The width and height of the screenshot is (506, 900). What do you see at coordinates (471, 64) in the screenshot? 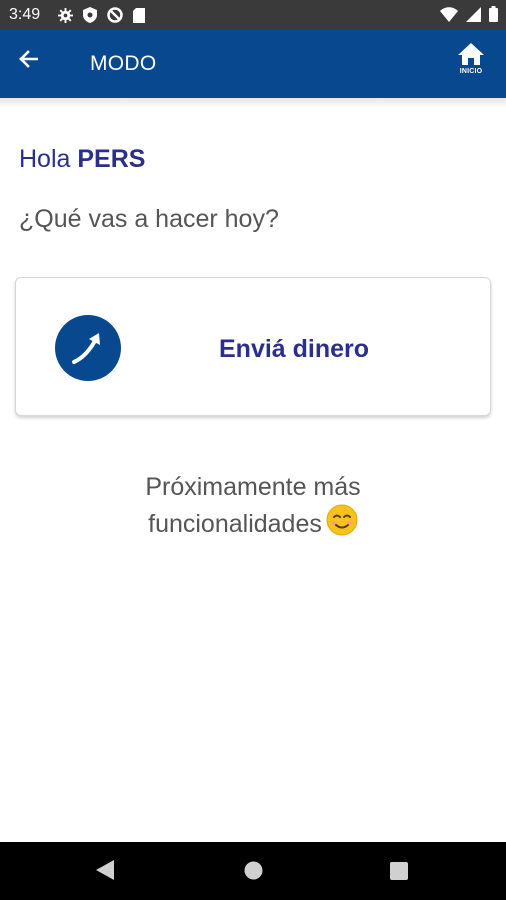
I see `home-button: INICIO` at bounding box center [471, 64].